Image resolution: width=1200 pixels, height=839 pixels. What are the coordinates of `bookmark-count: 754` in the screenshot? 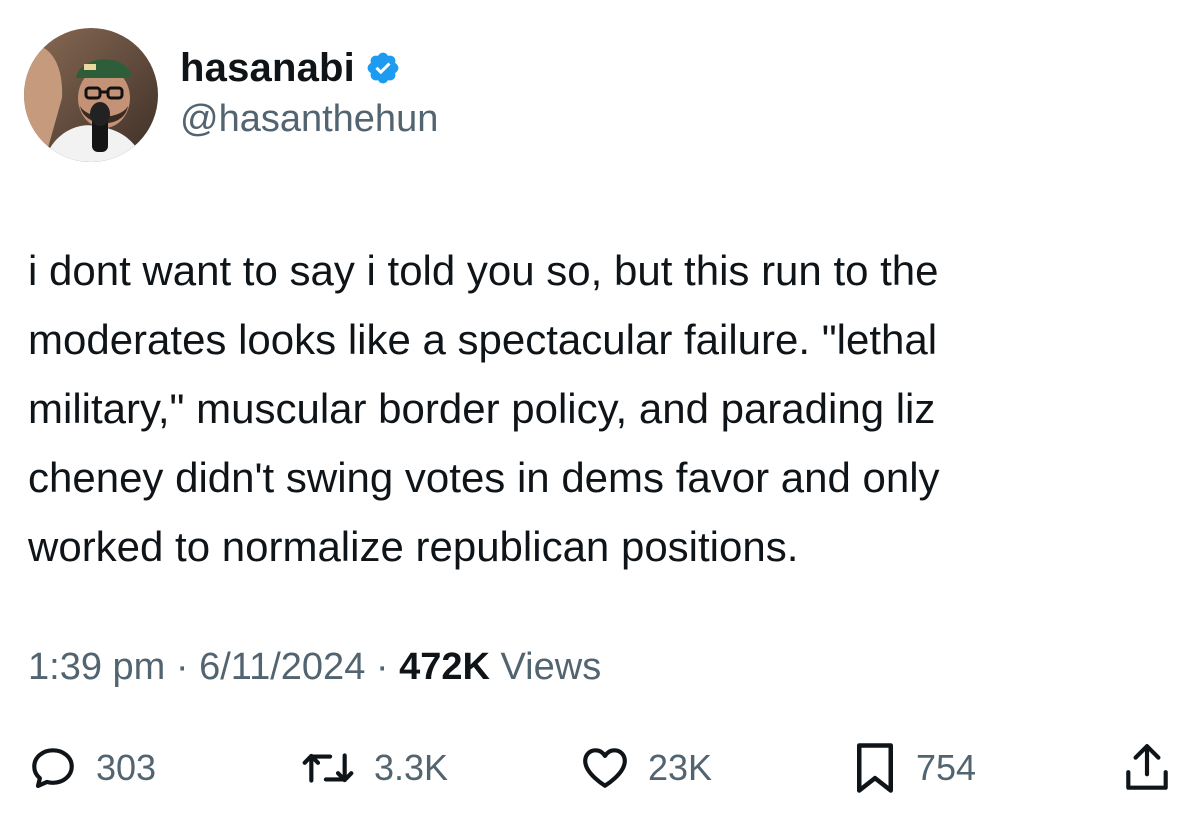 It's located at (946, 767).